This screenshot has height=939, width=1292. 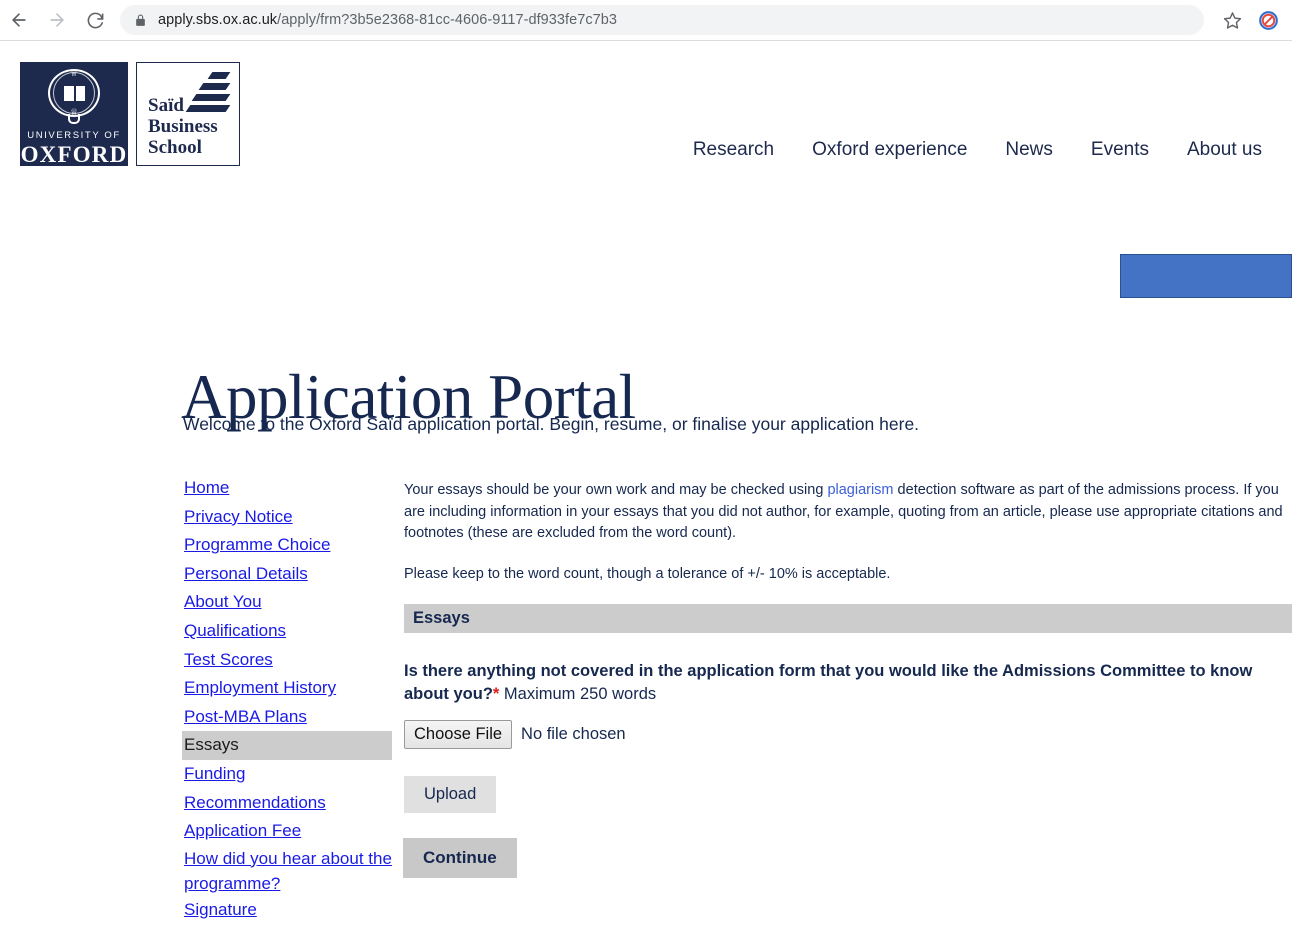 I want to click on sidebar-item-how-did-you-hear: How did you hear about the programme?, so click(x=287, y=871).